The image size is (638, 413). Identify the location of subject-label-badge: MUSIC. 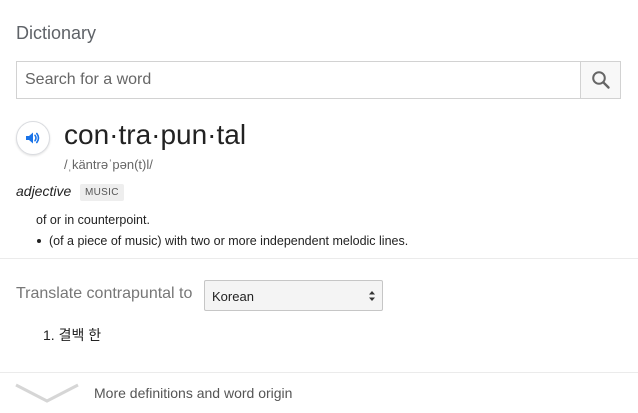
(102, 192).